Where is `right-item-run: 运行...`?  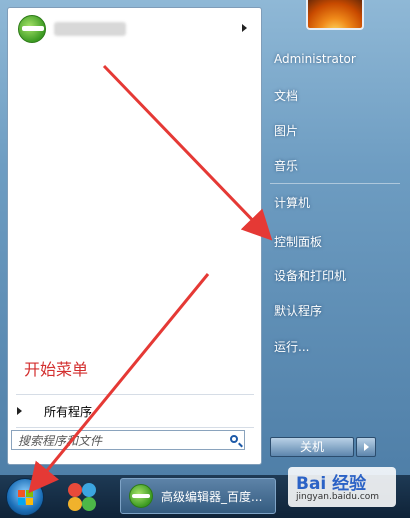
right-item-run: 运行... is located at coordinates (291, 346).